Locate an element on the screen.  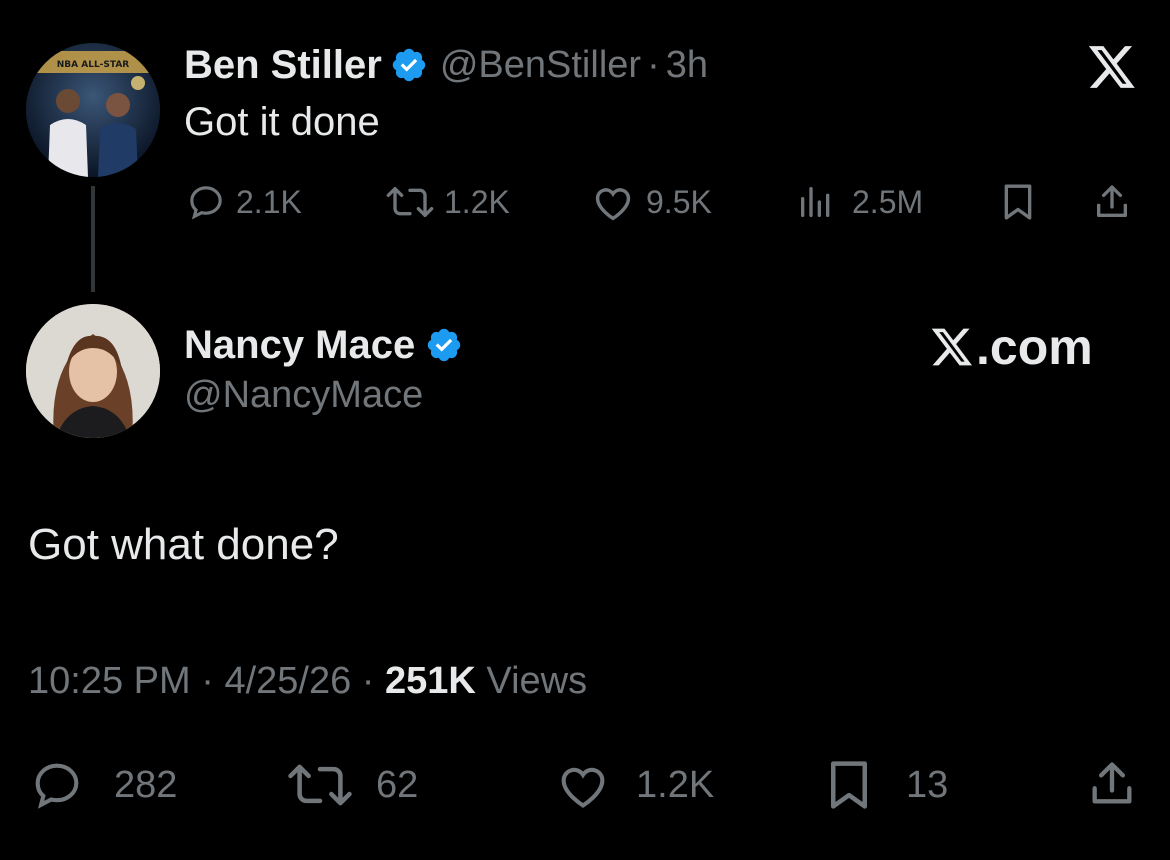
like-count: 1.2K is located at coordinates (675, 784).